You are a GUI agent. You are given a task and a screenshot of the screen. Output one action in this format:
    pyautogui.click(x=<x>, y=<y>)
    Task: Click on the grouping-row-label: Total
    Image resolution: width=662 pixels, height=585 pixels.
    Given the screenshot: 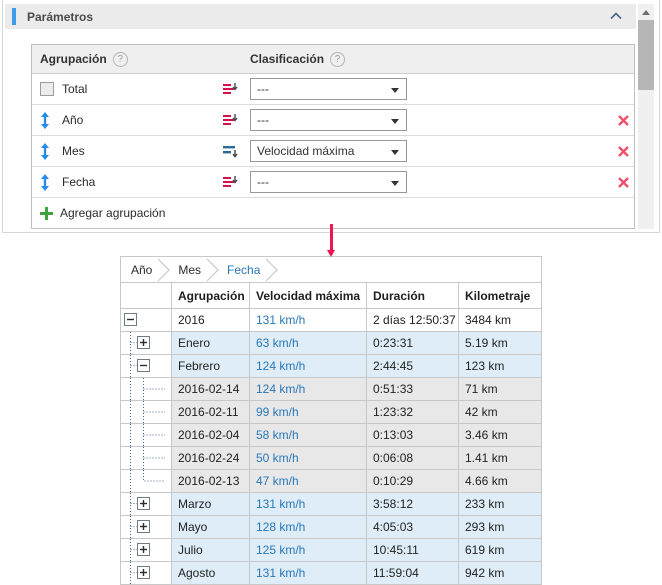 What is the action you would take?
    pyautogui.click(x=75, y=89)
    